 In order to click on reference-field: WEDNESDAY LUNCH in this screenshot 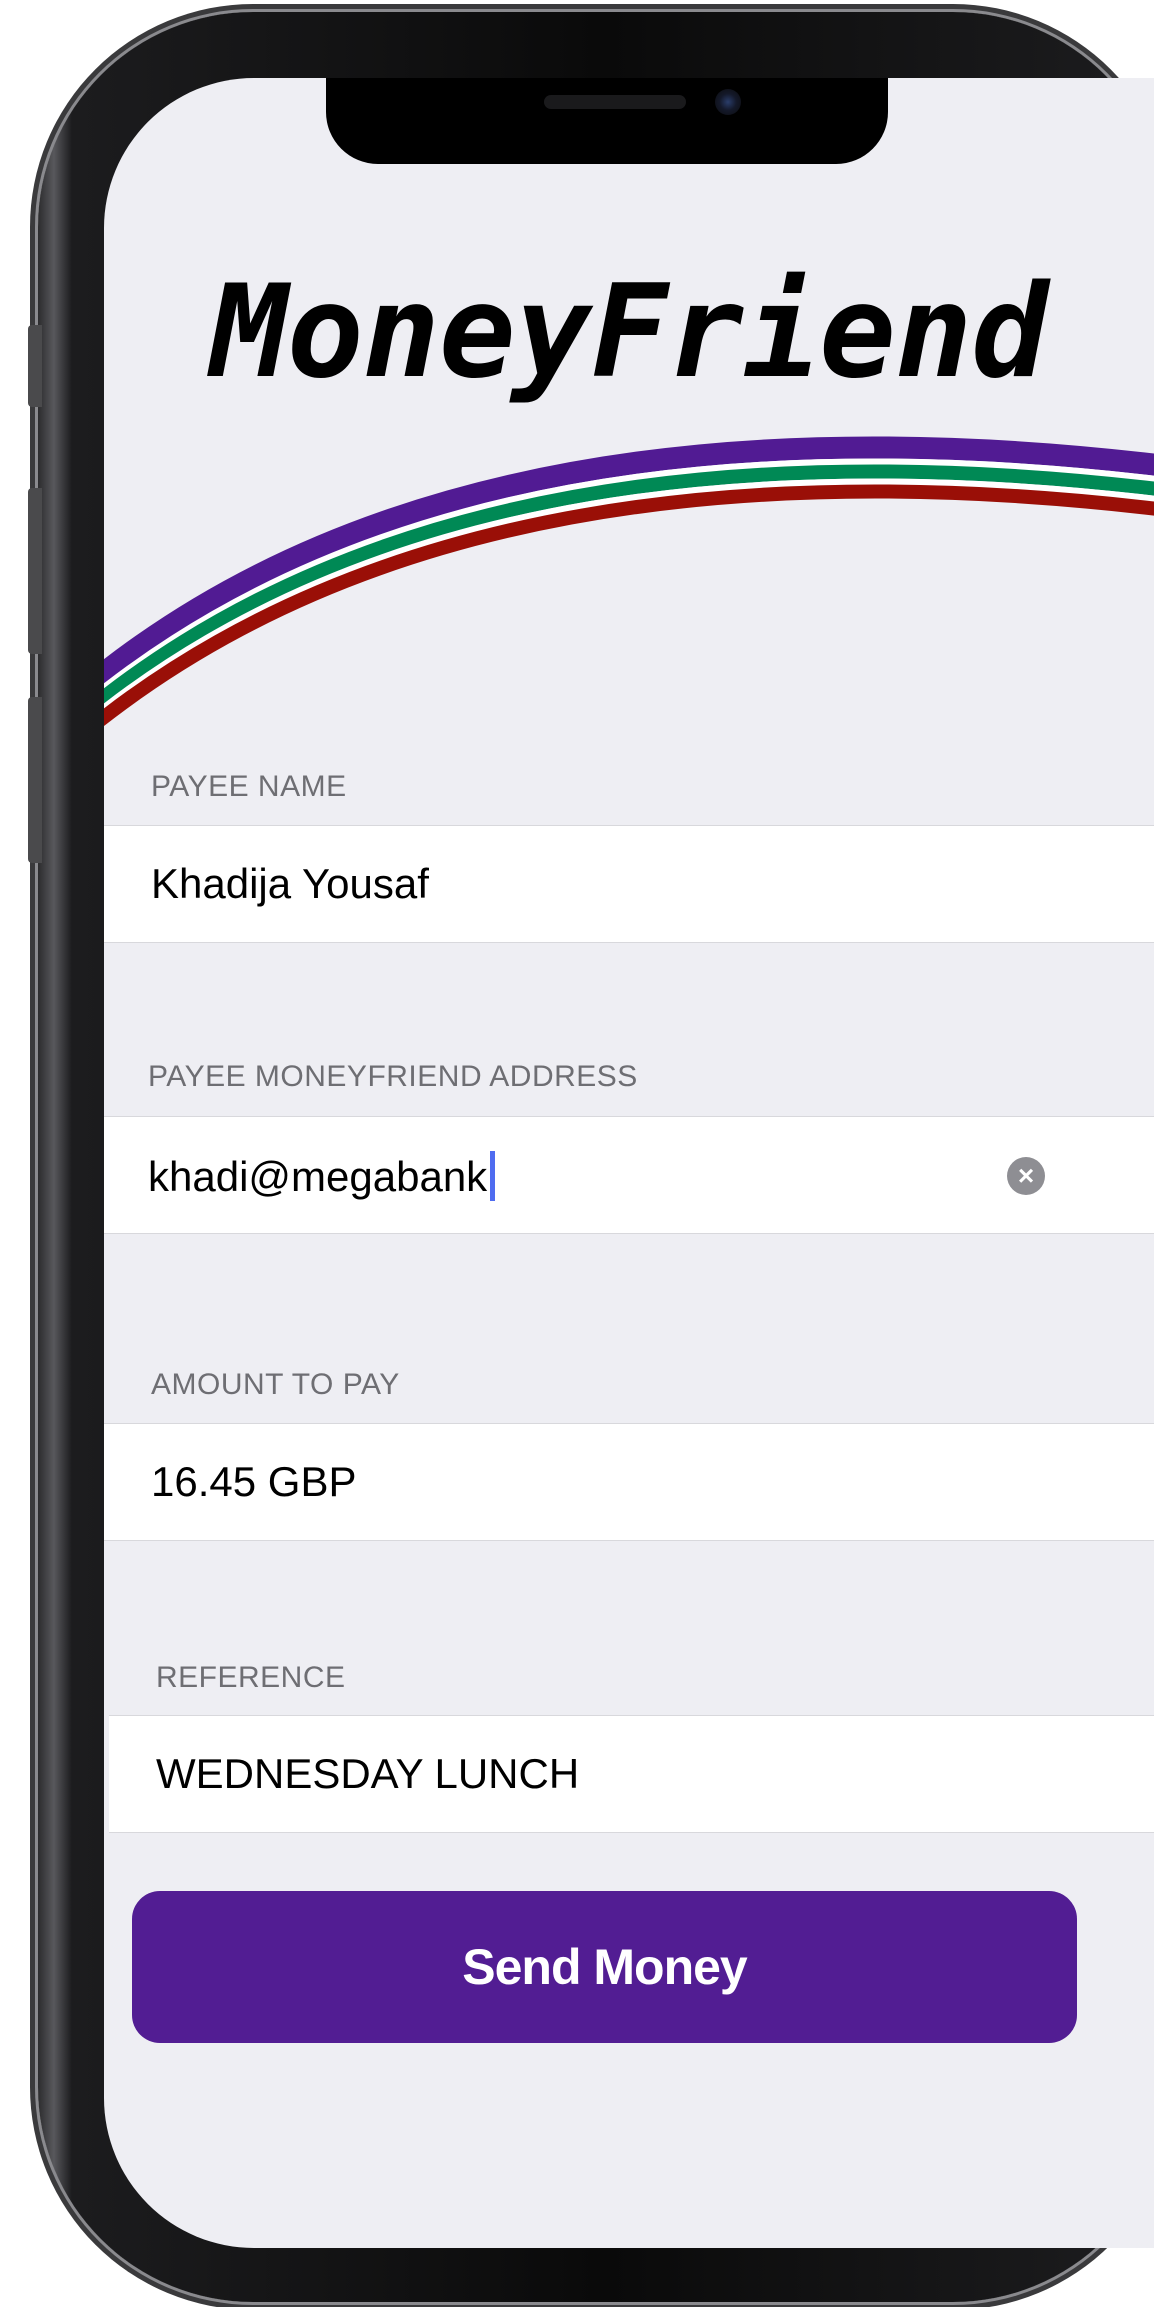, I will do `click(631, 1774)`.